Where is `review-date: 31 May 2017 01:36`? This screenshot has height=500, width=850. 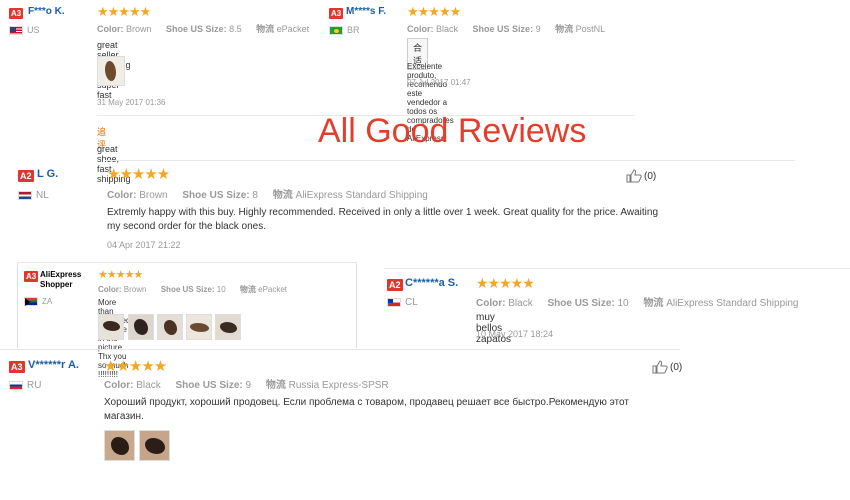
review-date: 31 May 2017 01:36 is located at coordinates (131, 102).